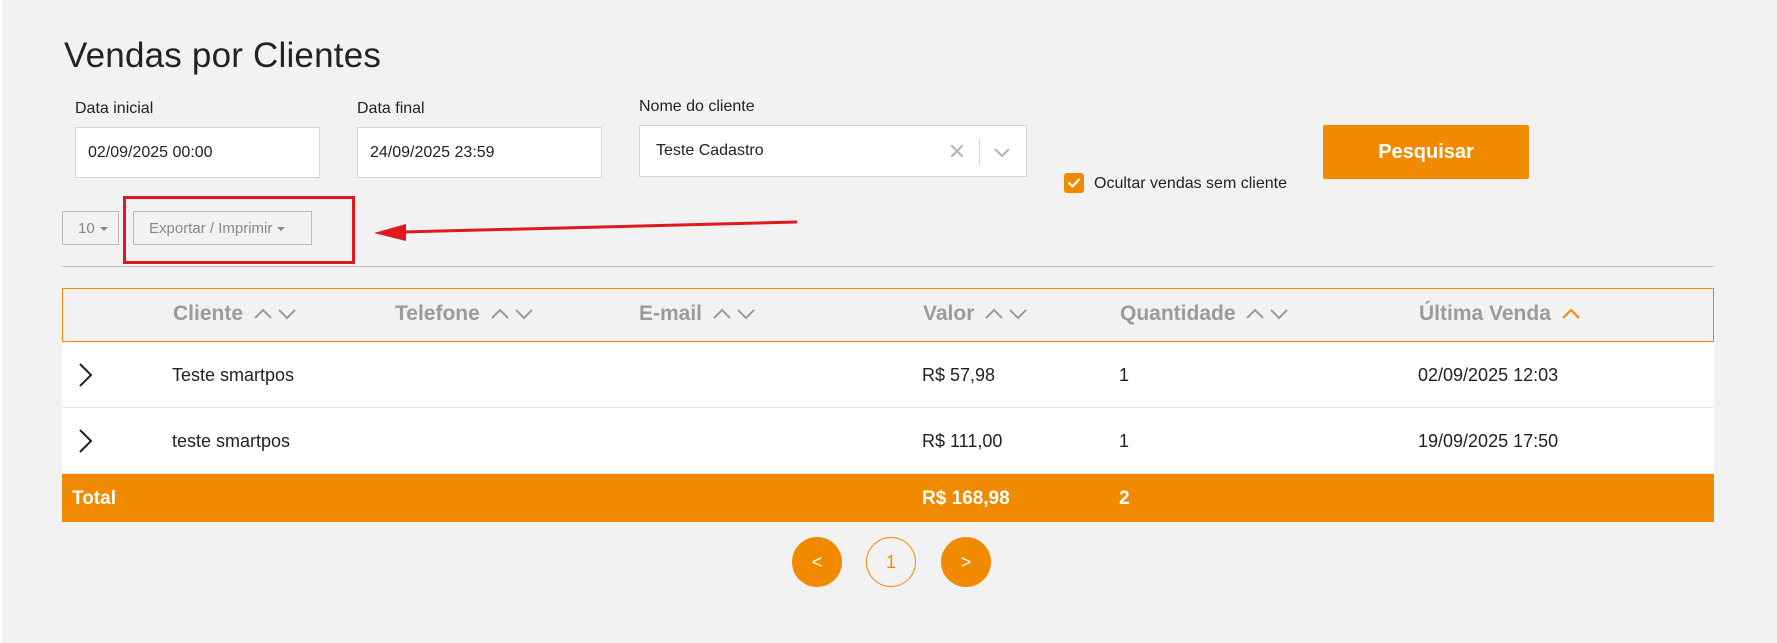  Describe the element at coordinates (1488, 441) in the screenshot. I see `cell-ultima-venda: 19/09/2025 17:50` at that location.